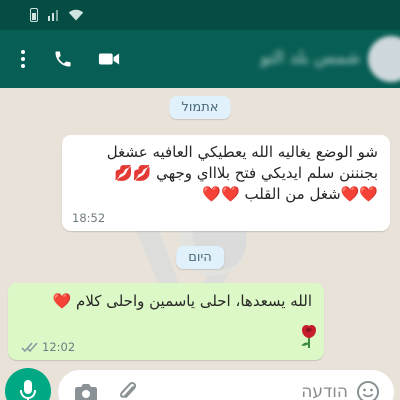 The height and width of the screenshot is (400, 400). What do you see at coordinates (59, 347) in the screenshot?
I see `message-time: 12:02` at bounding box center [59, 347].